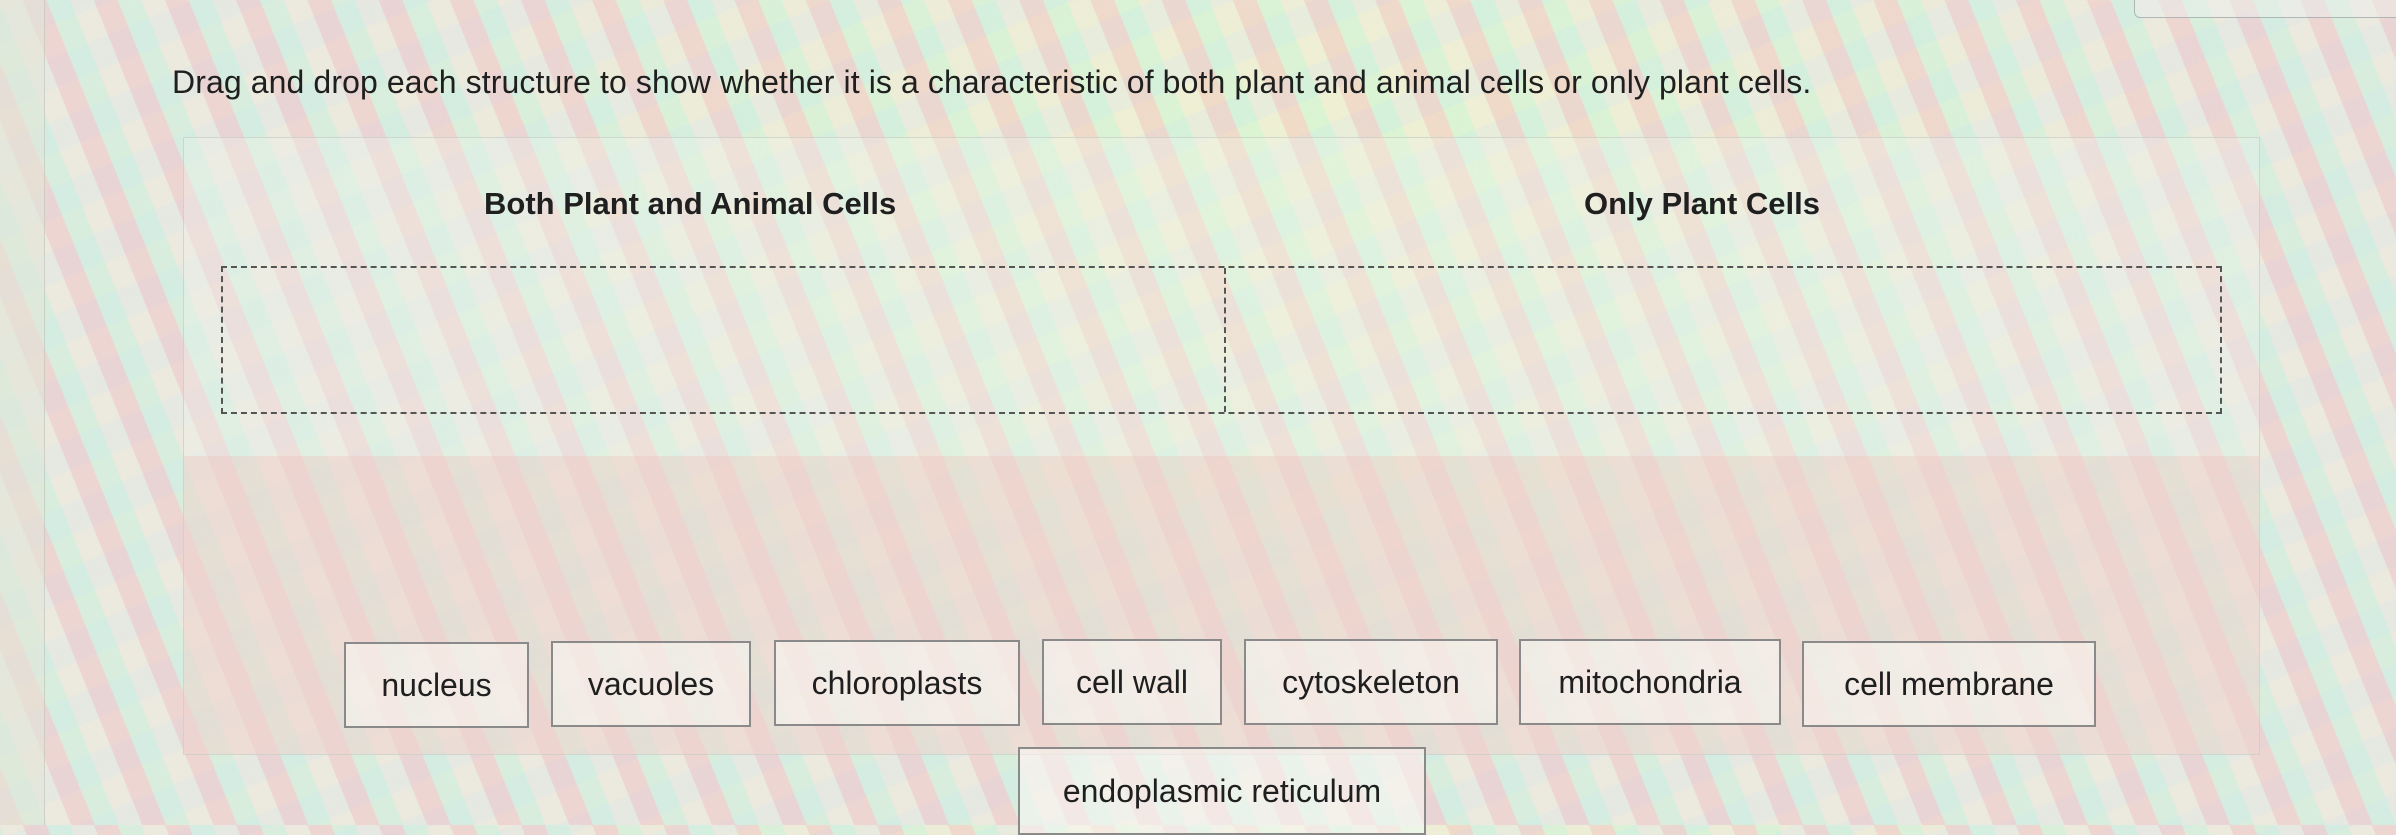 This screenshot has height=835, width=2396. I want to click on drag-item-endoplasmic-reticulum: endoplasmic reticulum, so click(1222, 791).